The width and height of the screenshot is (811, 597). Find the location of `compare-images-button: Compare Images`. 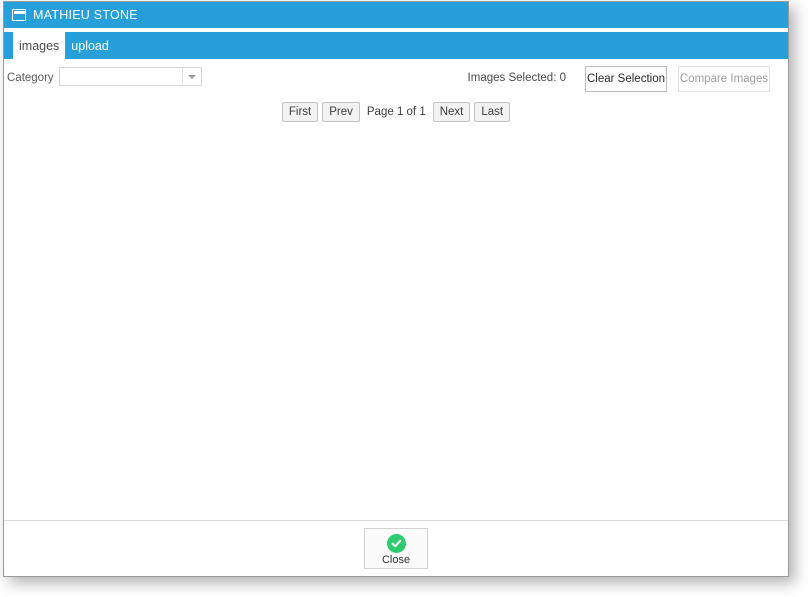

compare-images-button: Compare Images is located at coordinates (724, 79).